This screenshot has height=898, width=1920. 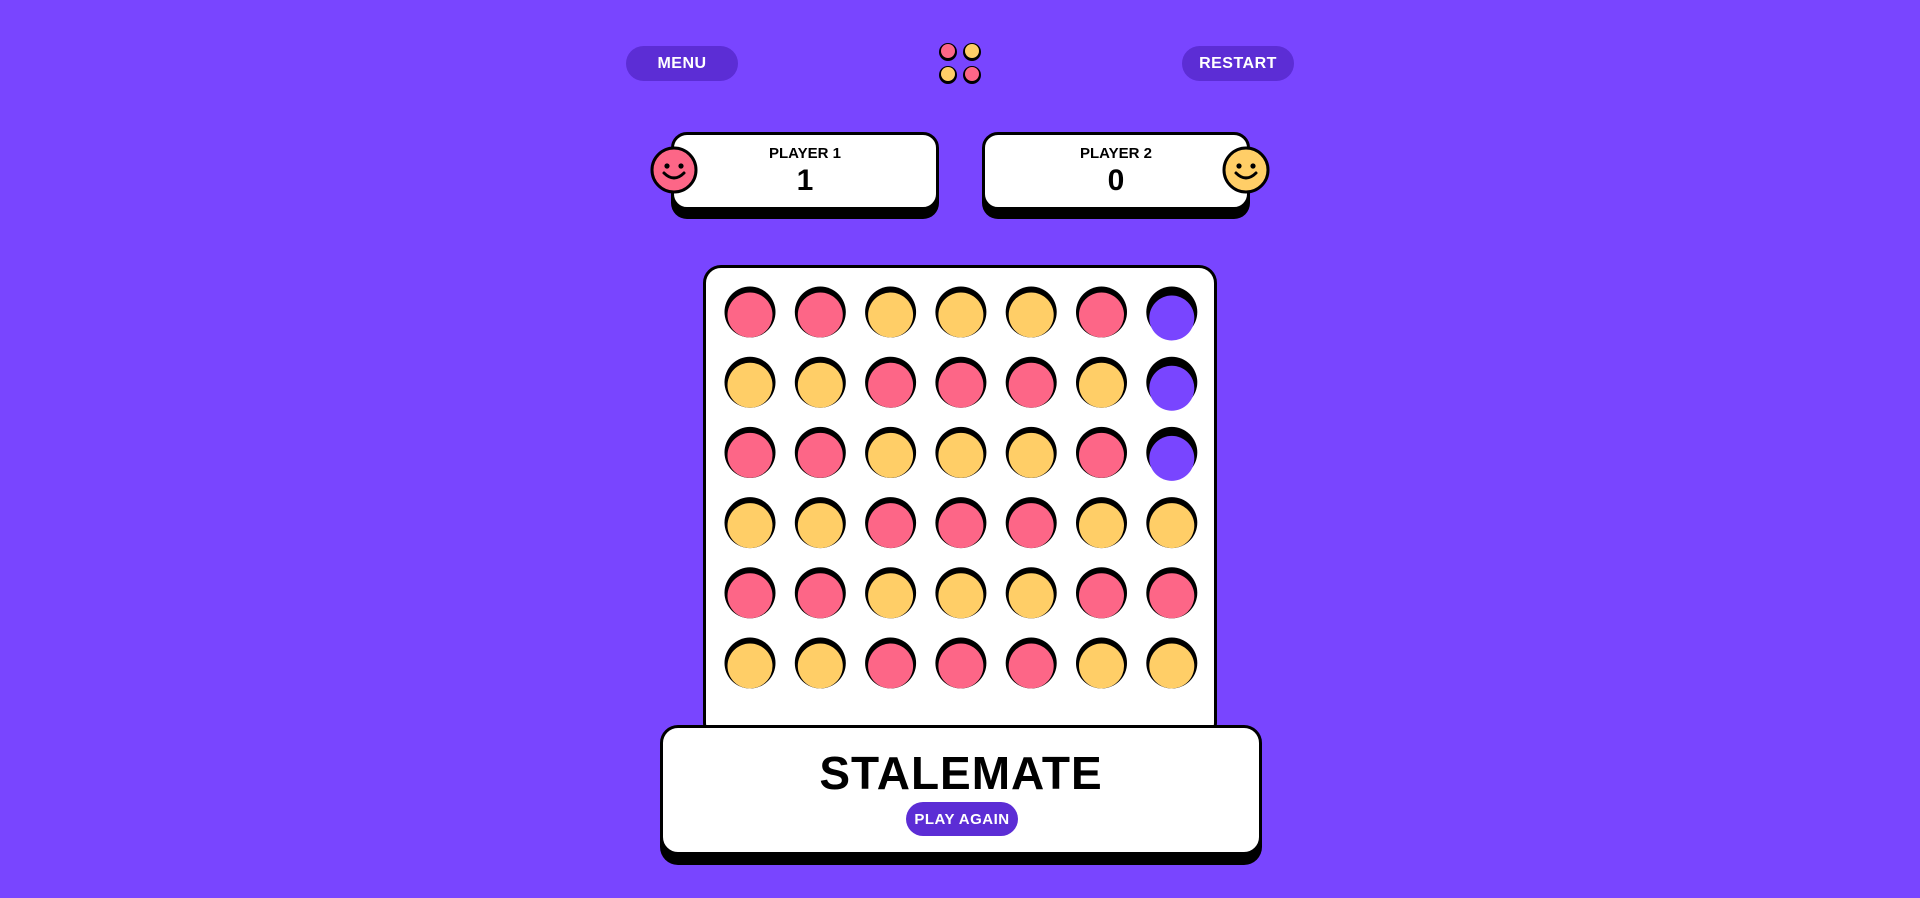 I want to click on red-disc-r2-c3, so click(x=891, y=382).